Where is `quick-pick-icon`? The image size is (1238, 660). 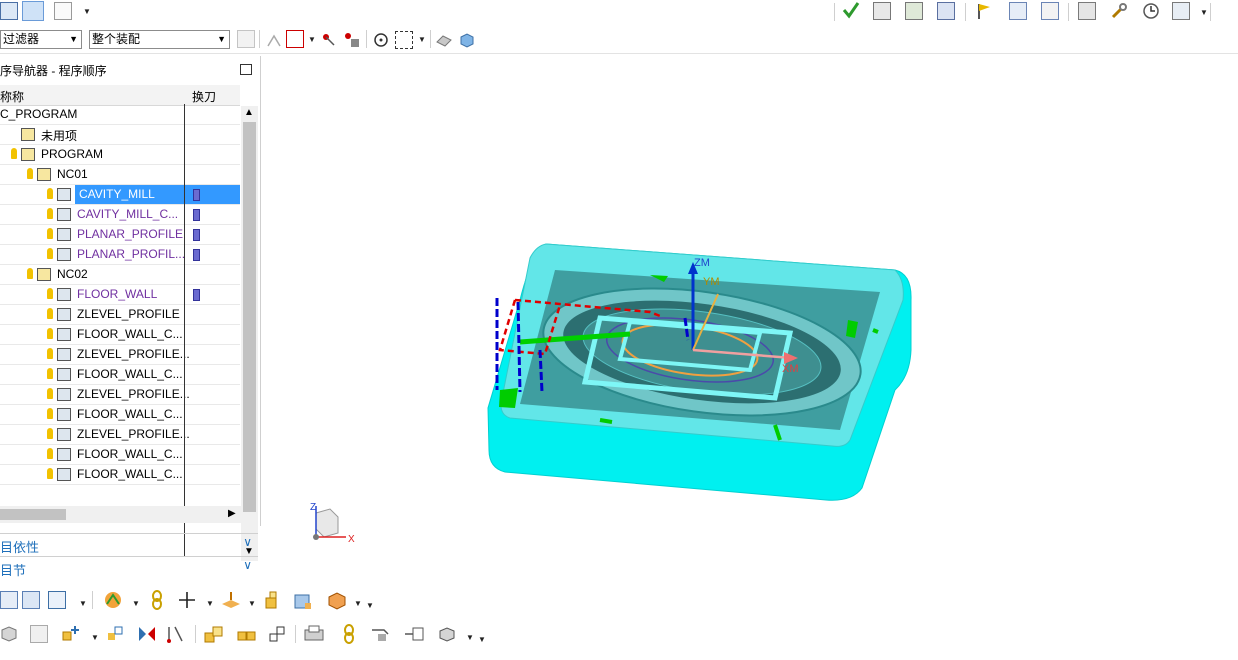
quick-pick-icon is located at coordinates (352, 40).